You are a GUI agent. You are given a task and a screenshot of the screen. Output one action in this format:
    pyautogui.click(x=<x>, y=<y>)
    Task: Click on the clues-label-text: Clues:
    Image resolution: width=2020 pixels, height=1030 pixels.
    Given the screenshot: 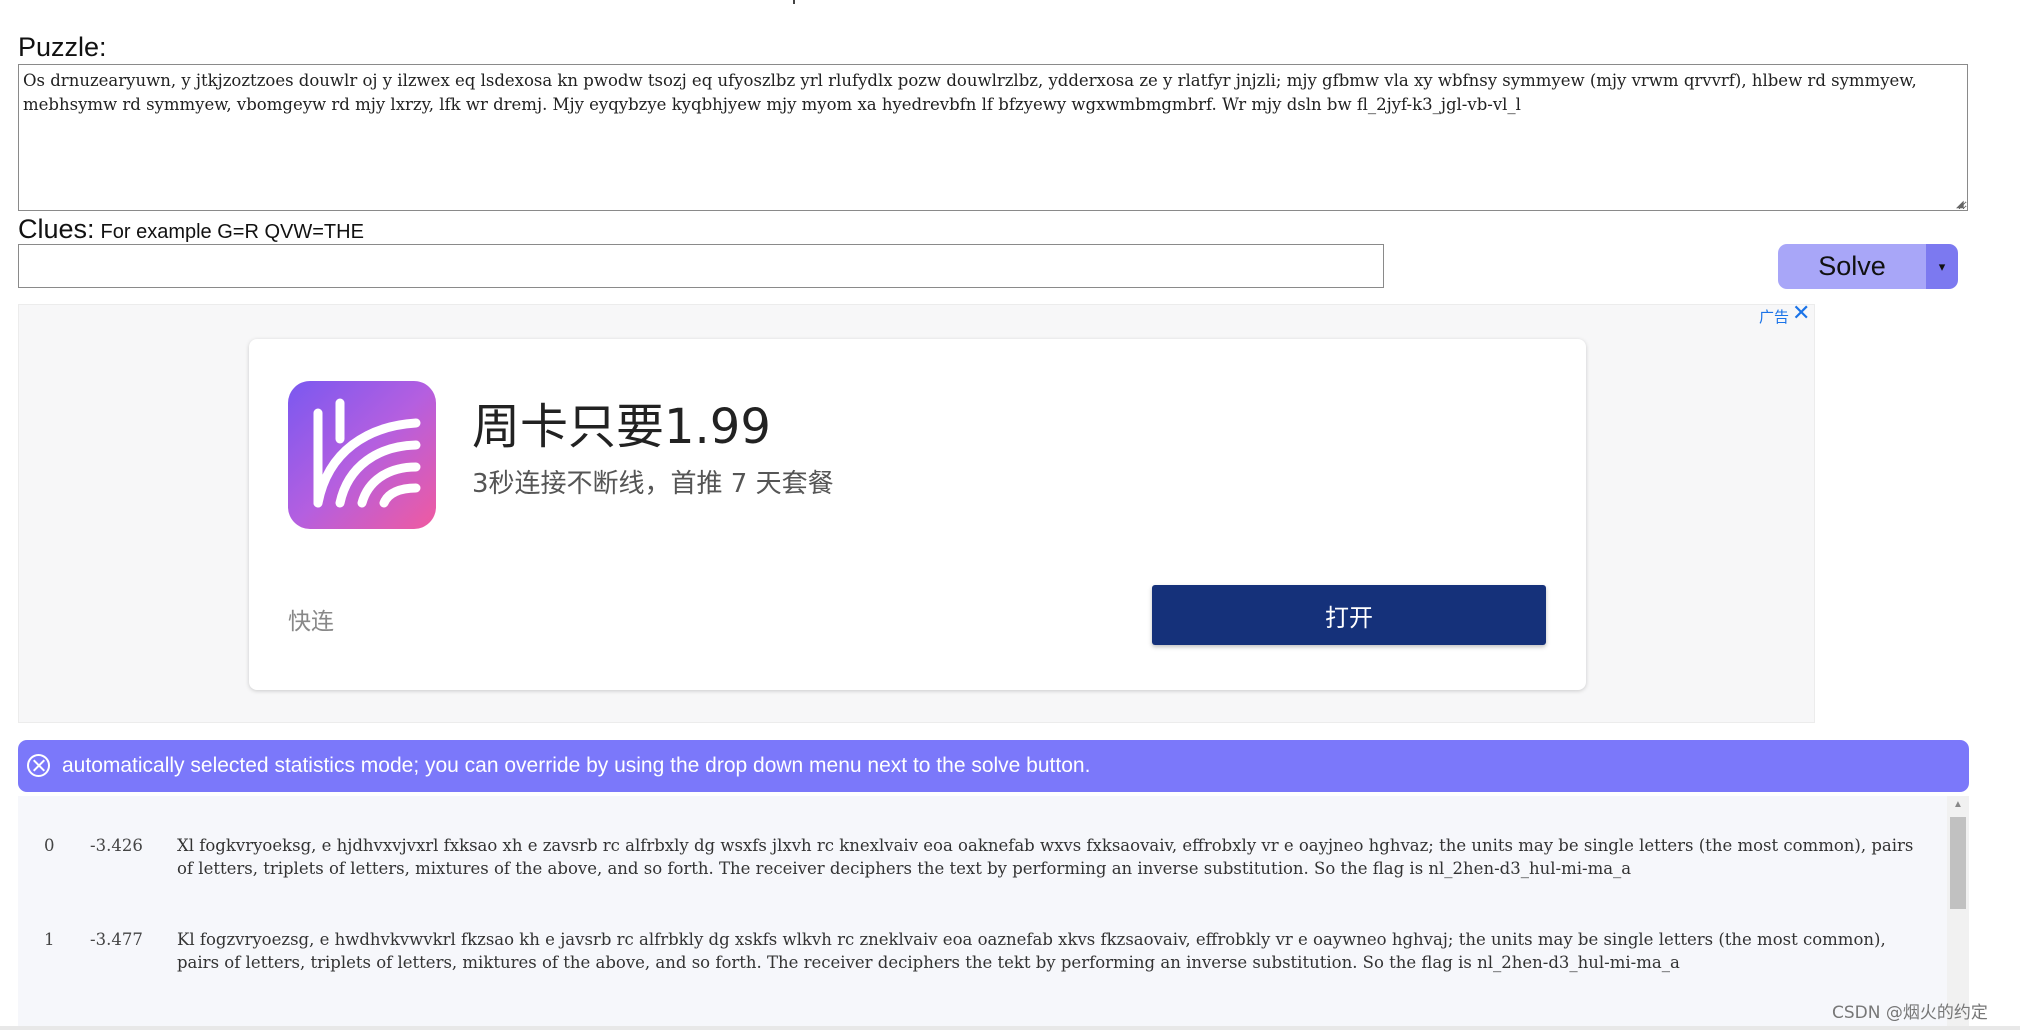 What is the action you would take?
    pyautogui.click(x=56, y=229)
    